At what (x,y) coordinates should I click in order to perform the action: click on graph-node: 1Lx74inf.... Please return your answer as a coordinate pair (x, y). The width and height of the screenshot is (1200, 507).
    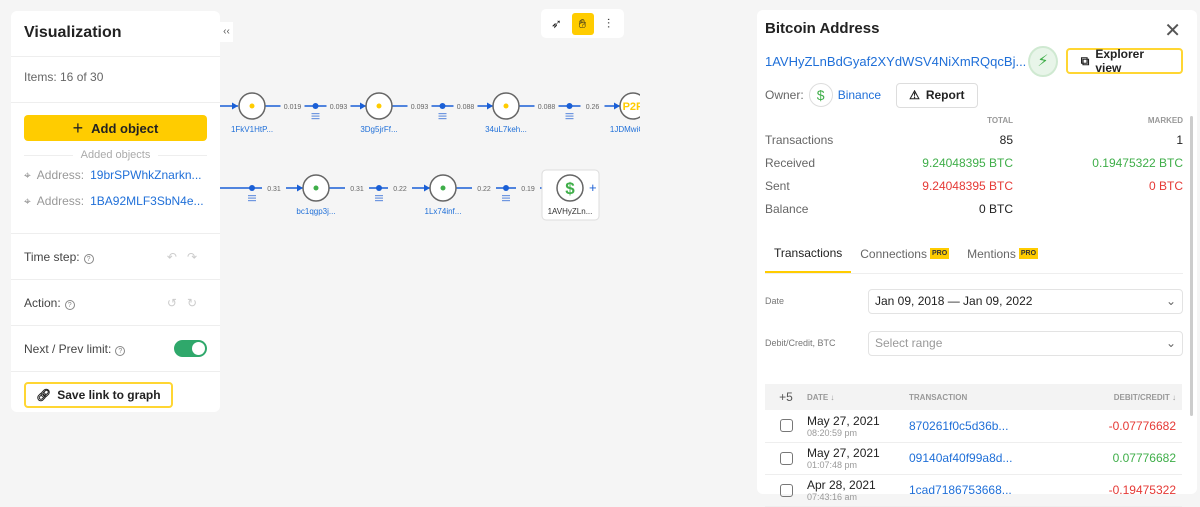
    Looking at the image, I should click on (443, 195).